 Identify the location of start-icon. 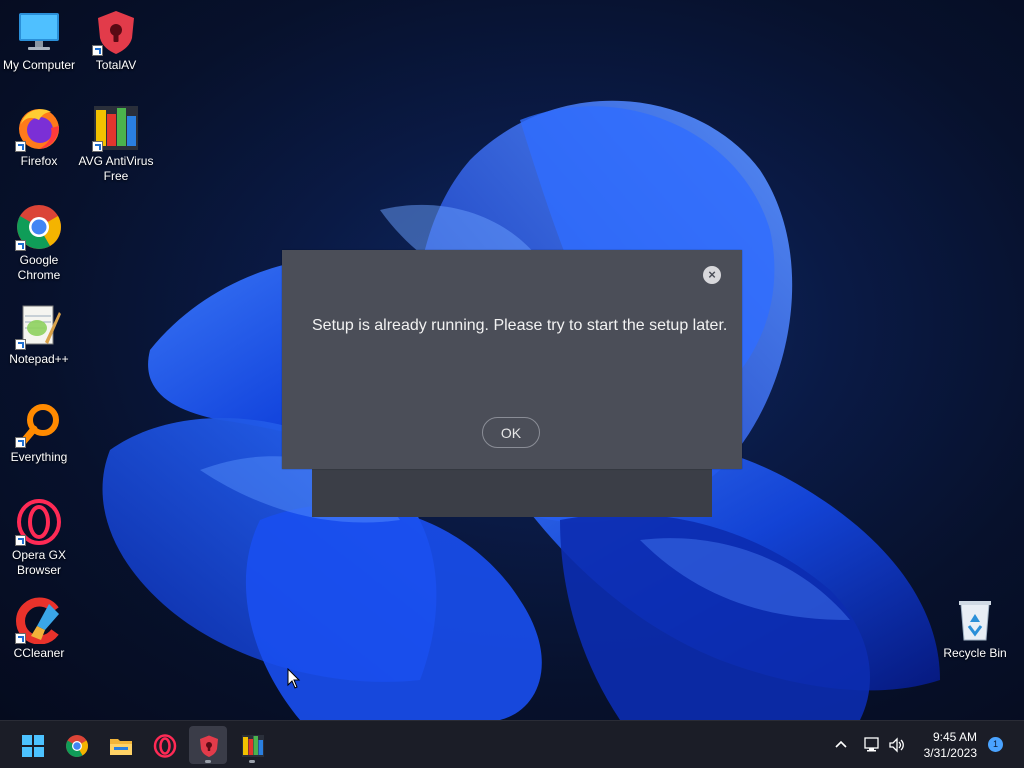
(33, 746).